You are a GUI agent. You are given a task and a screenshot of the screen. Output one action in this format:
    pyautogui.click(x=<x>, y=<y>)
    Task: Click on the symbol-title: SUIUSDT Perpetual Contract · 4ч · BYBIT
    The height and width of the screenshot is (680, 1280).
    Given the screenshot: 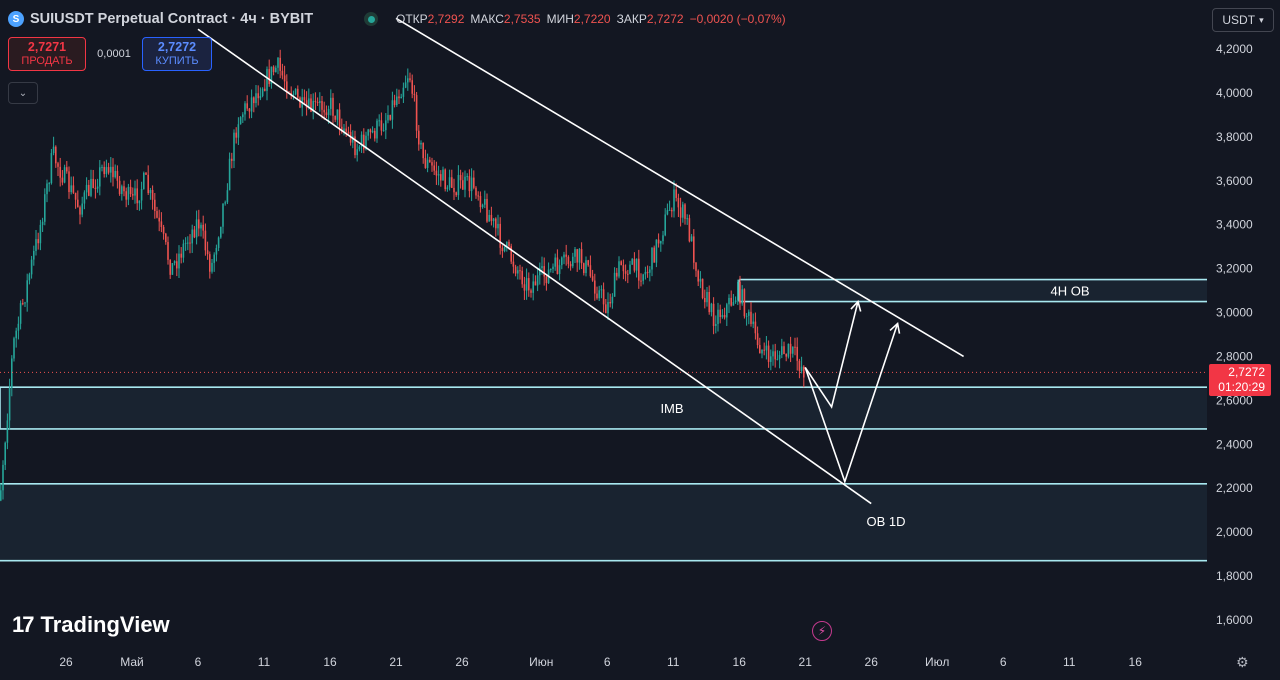 What is the action you would take?
    pyautogui.click(x=171, y=19)
    